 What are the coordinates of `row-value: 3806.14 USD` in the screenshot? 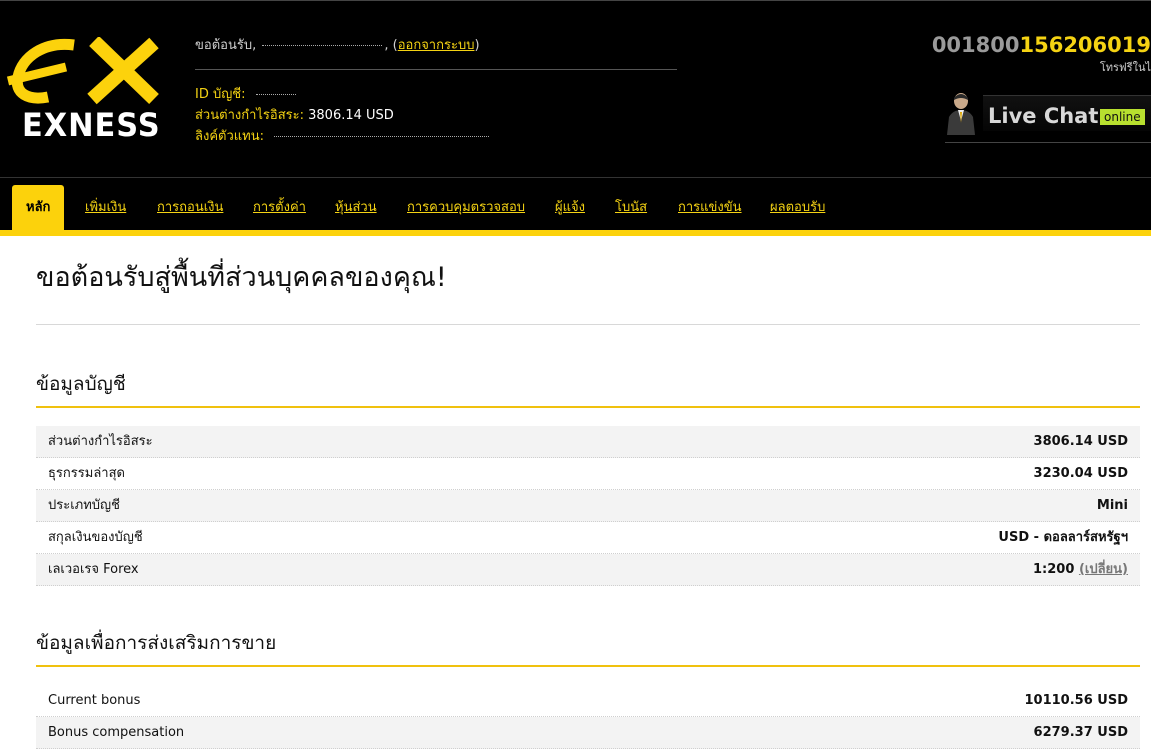 It's located at (1080, 441).